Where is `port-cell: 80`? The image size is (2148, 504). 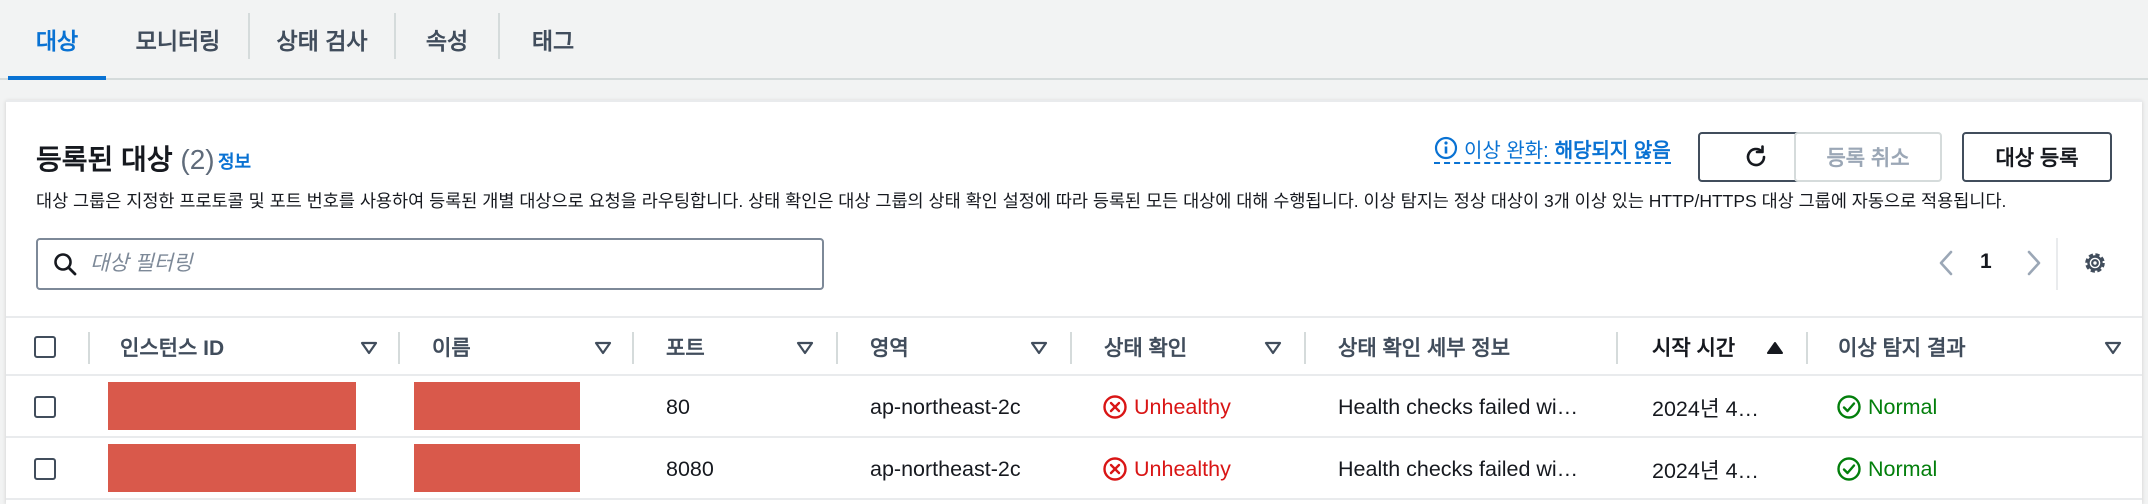
port-cell: 80 is located at coordinates (678, 406).